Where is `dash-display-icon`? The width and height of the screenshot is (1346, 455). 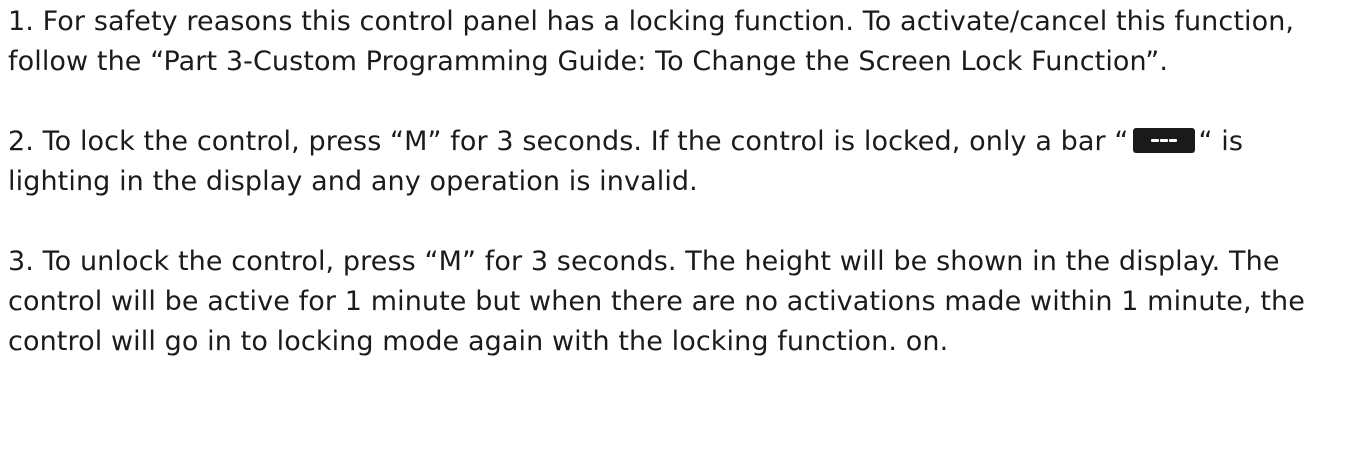 dash-display-icon is located at coordinates (1163, 140).